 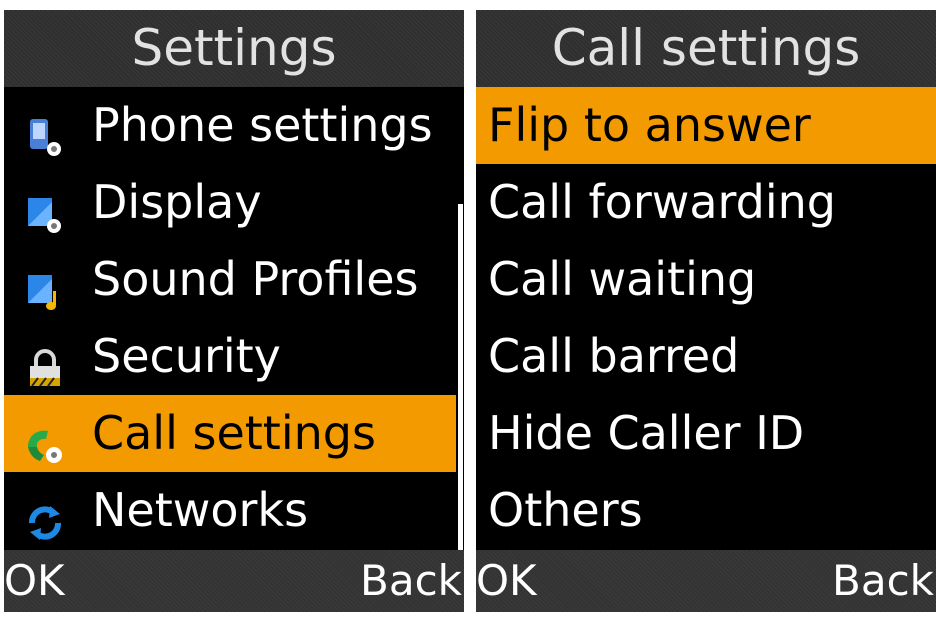 I want to click on menu-item-flip-to-answer: Flip to answer, so click(x=706, y=125).